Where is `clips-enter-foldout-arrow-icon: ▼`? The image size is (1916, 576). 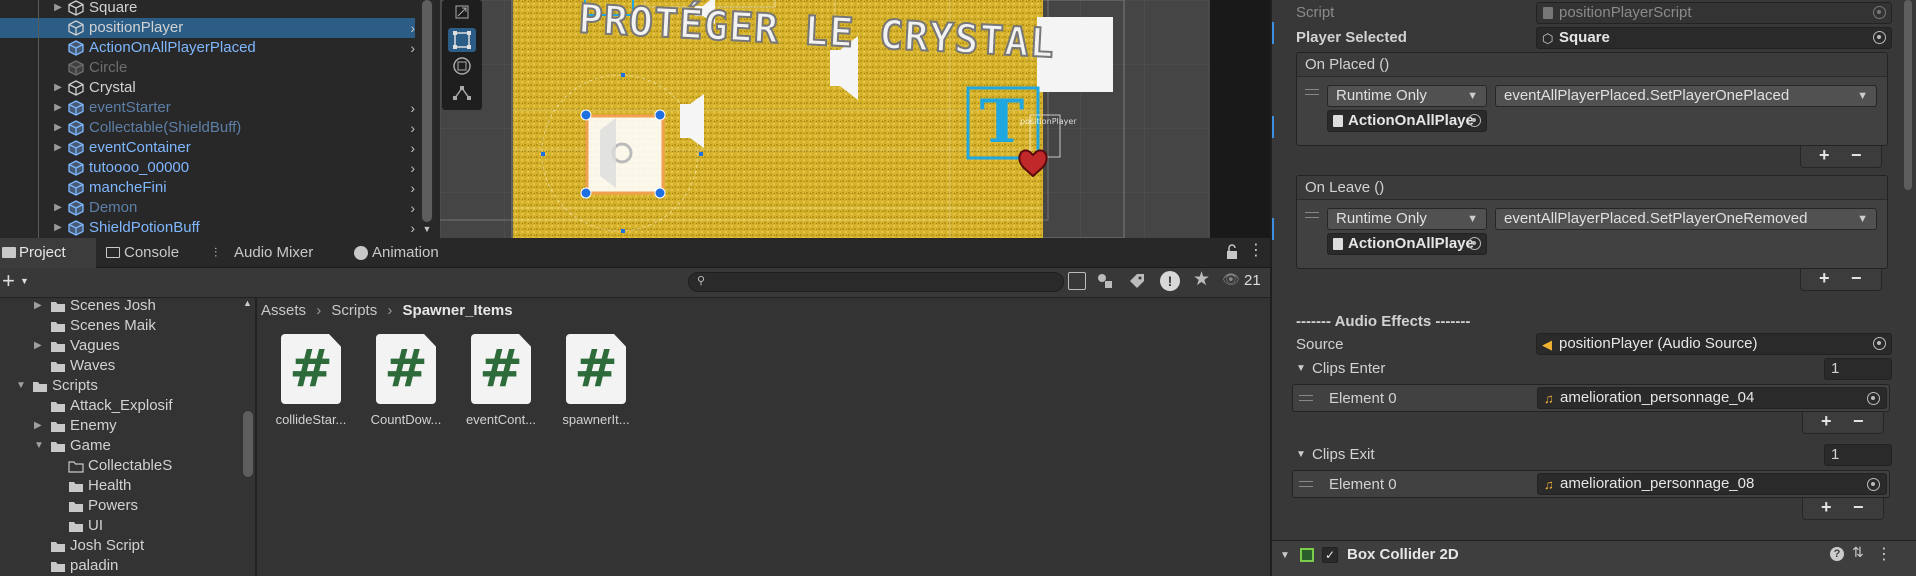
clips-enter-foldout-arrow-icon: ▼ is located at coordinates (1301, 368).